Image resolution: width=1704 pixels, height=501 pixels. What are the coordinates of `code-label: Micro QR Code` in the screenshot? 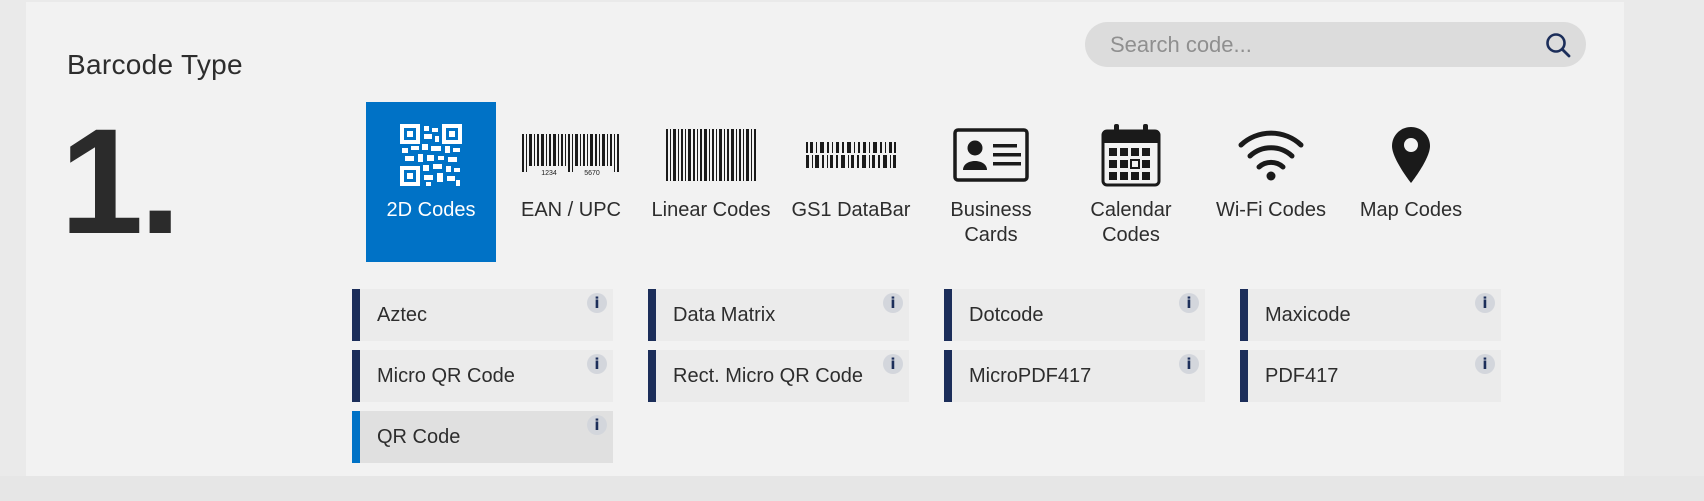 It's located at (446, 375).